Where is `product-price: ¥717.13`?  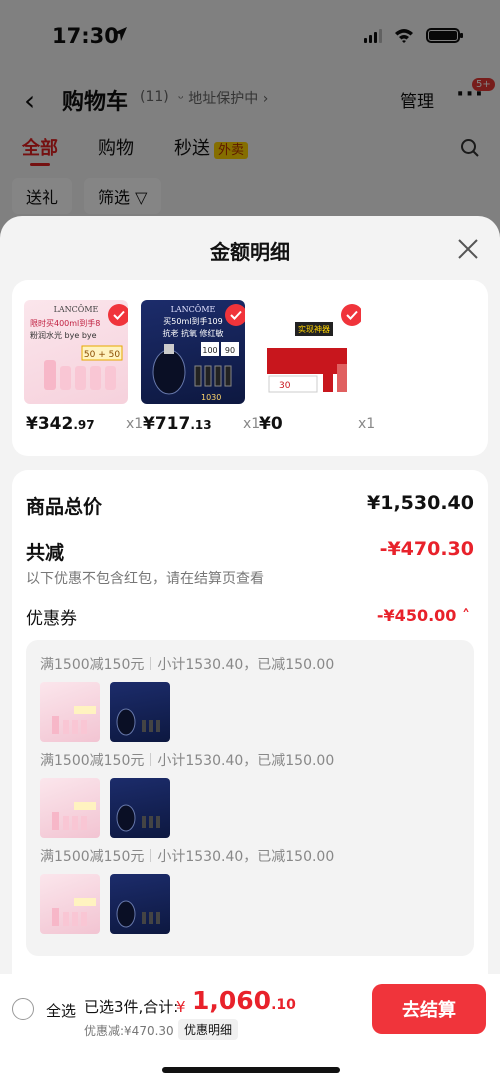 product-price: ¥717.13 is located at coordinates (177, 424).